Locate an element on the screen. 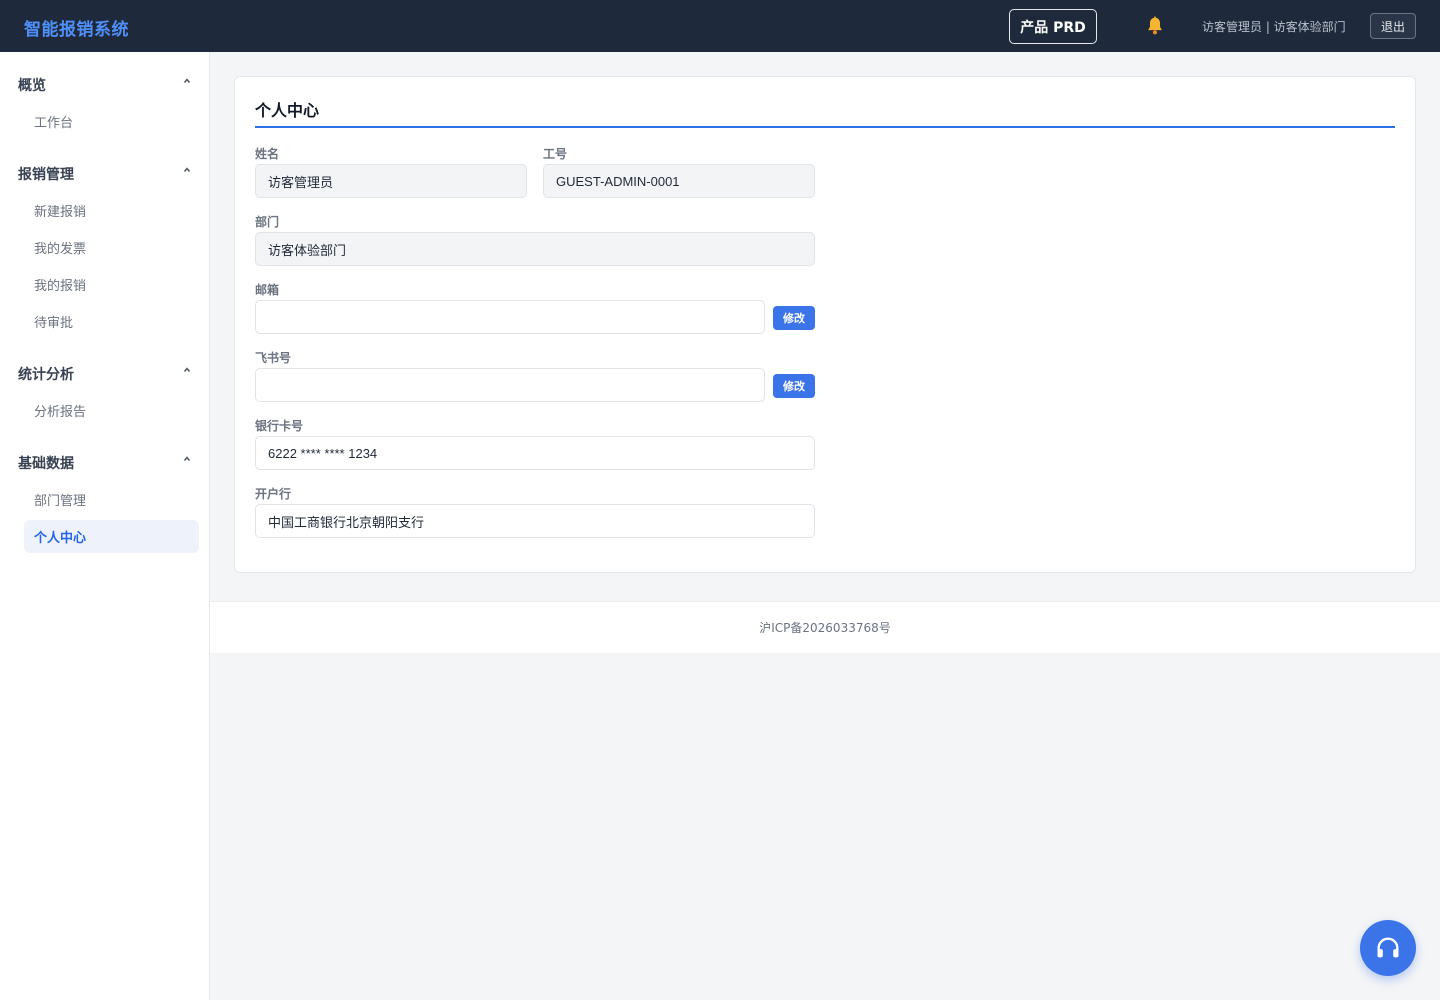 The image size is (1440, 1000). sidebar-item-my-reimbursements: 我的报销 is located at coordinates (111, 284).